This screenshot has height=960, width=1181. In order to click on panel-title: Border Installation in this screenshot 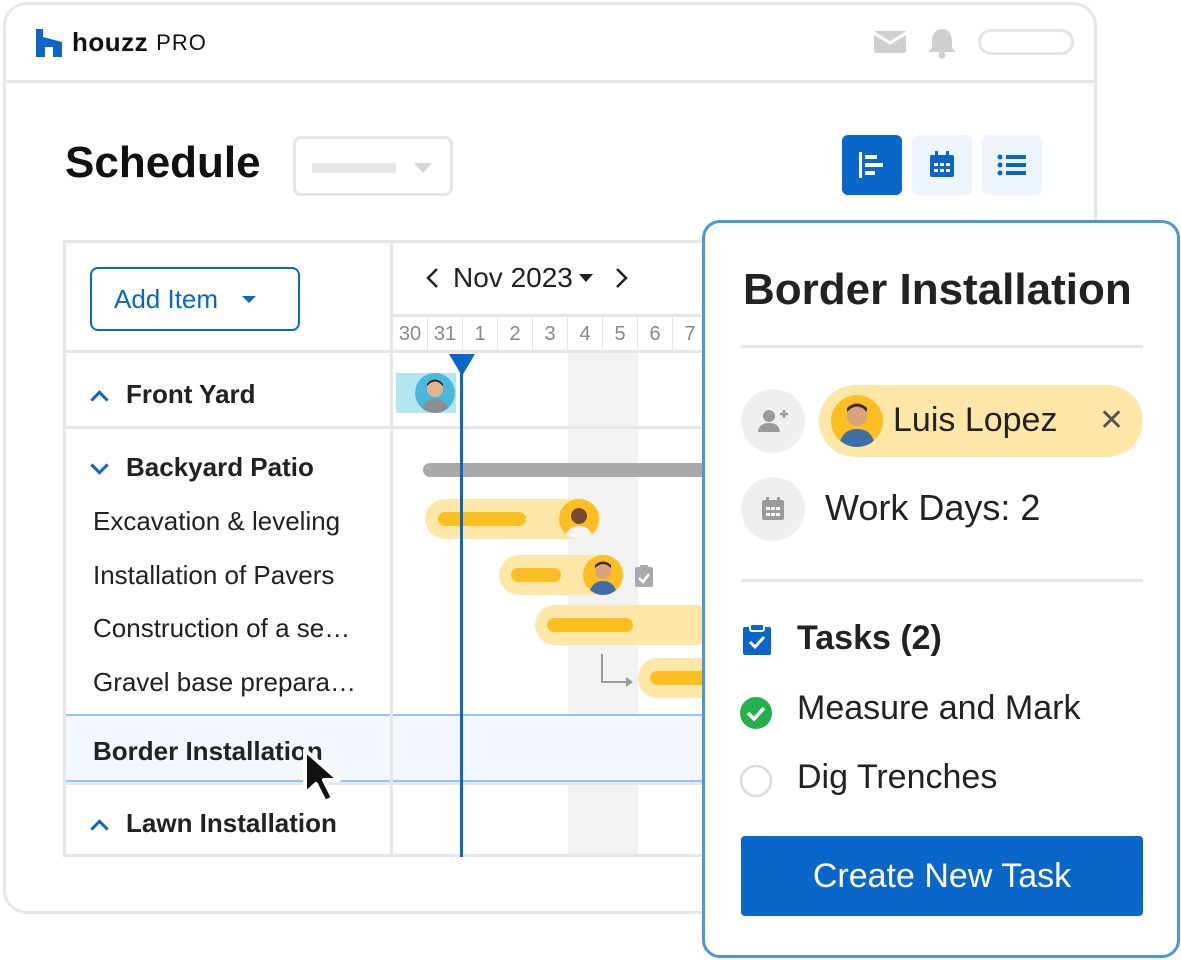, I will do `click(937, 289)`.